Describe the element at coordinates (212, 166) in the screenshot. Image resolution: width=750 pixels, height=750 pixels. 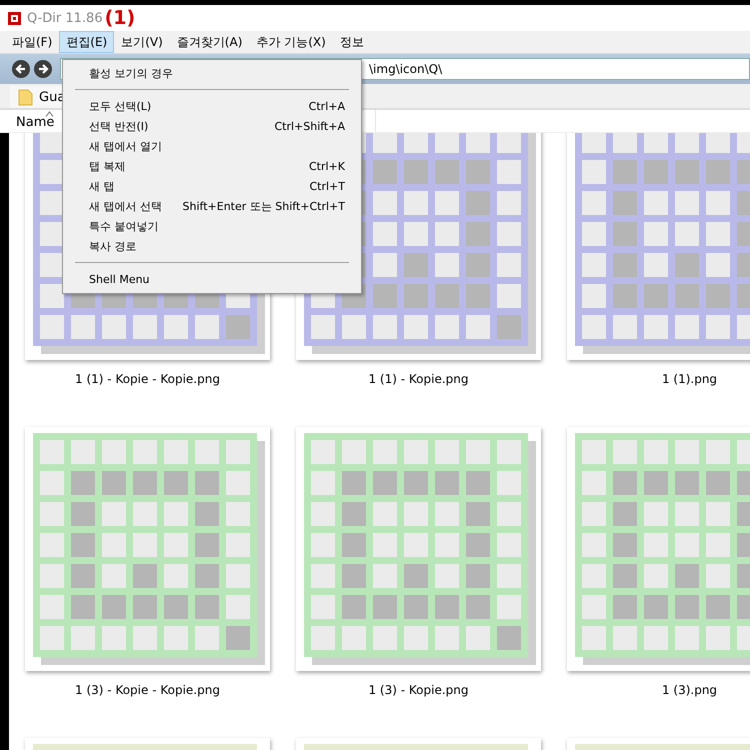
I see `menu-option: 탭 복제 Ctrl+K` at that location.